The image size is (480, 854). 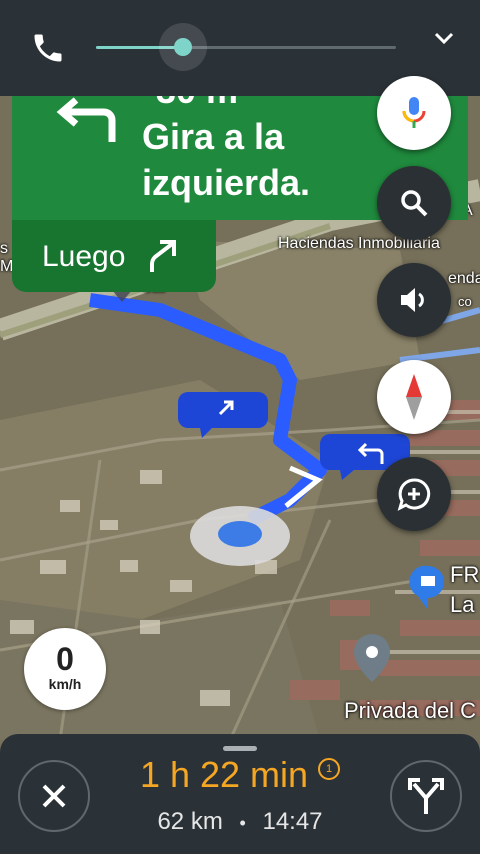 What do you see at coordinates (190, 821) in the screenshot?
I see `trip-distance: 62 km` at bounding box center [190, 821].